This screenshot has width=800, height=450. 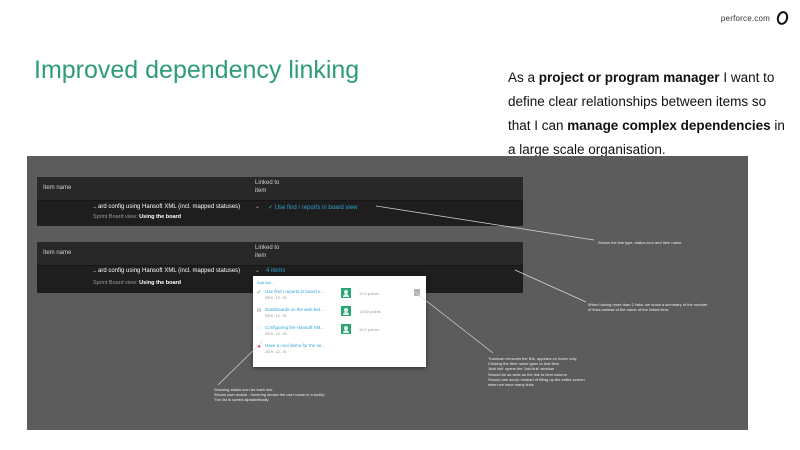 I want to click on annotation-line: when we have many links, so click(x=511, y=385).